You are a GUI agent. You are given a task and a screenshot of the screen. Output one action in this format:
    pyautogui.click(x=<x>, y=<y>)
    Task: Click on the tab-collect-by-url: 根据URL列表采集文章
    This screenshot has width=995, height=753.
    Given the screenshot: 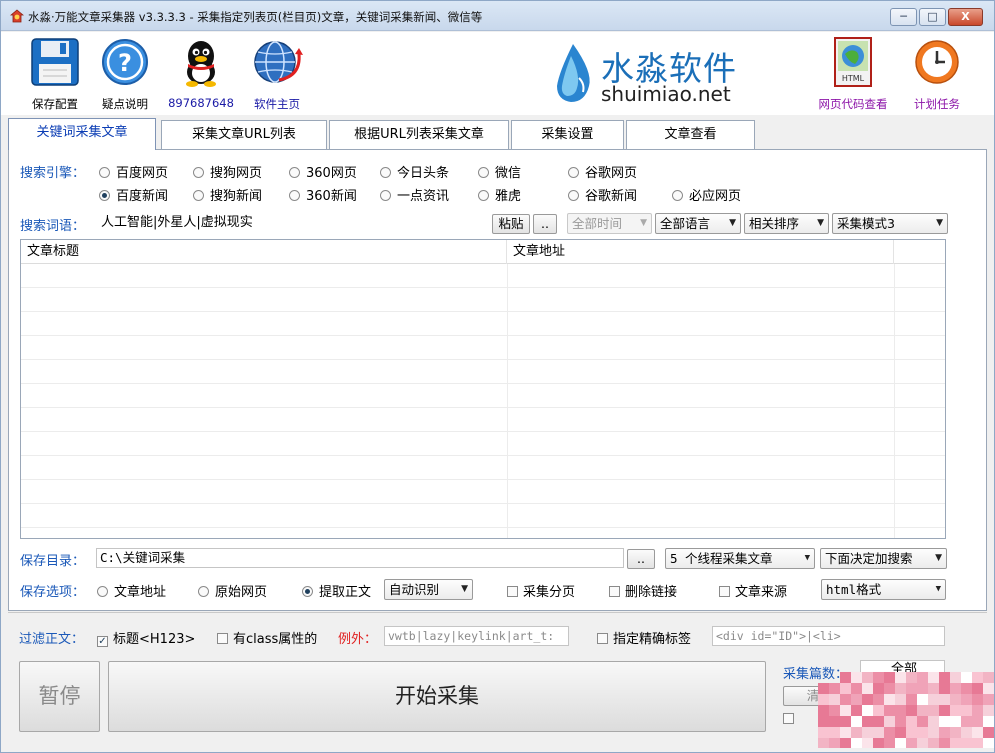 What is the action you would take?
    pyautogui.click(x=419, y=135)
    